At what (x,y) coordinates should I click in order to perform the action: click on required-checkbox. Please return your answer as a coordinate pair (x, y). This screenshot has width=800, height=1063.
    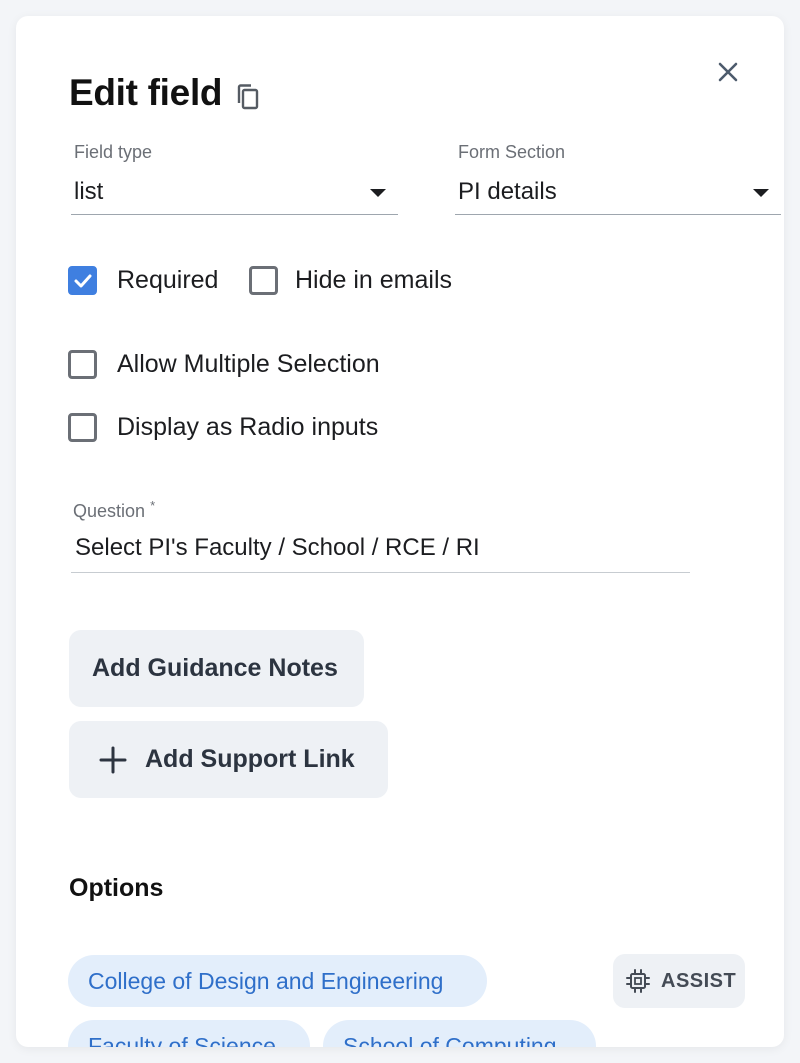
    Looking at the image, I should click on (82, 280).